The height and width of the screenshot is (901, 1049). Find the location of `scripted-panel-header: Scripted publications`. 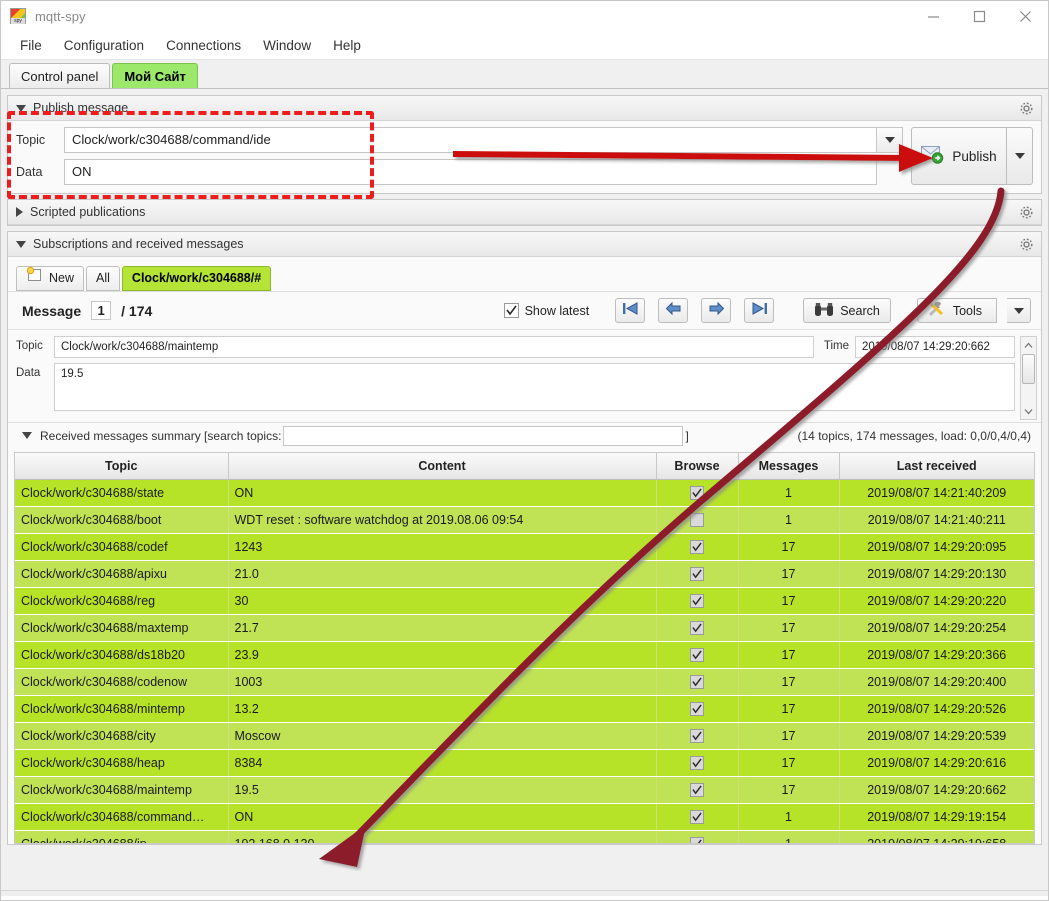

scripted-panel-header: Scripted publications is located at coordinates (524, 212).